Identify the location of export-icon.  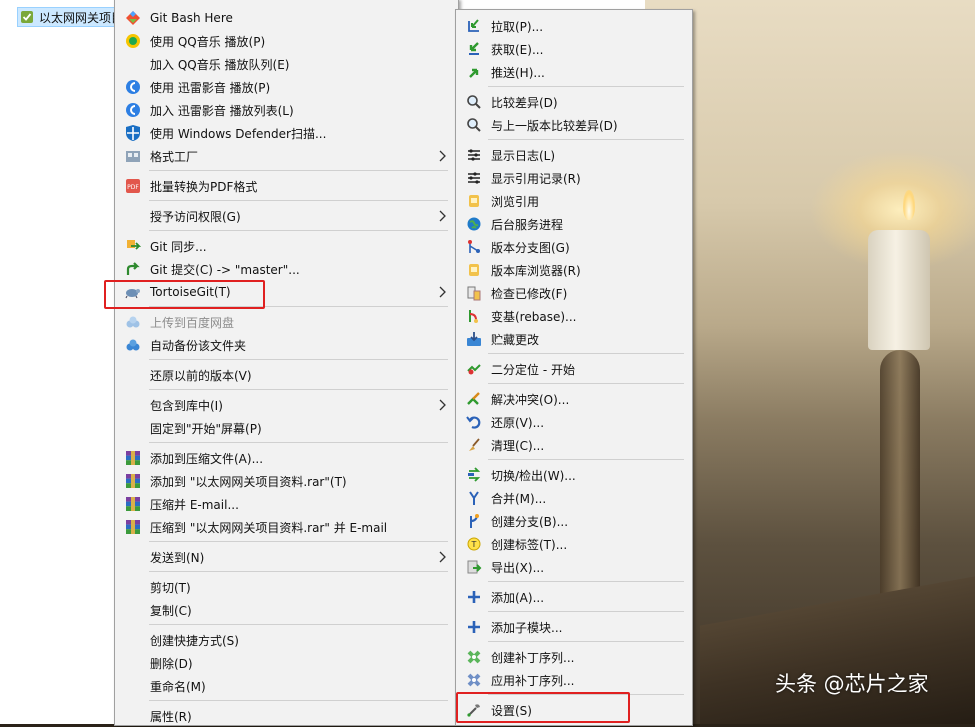
(474, 567).